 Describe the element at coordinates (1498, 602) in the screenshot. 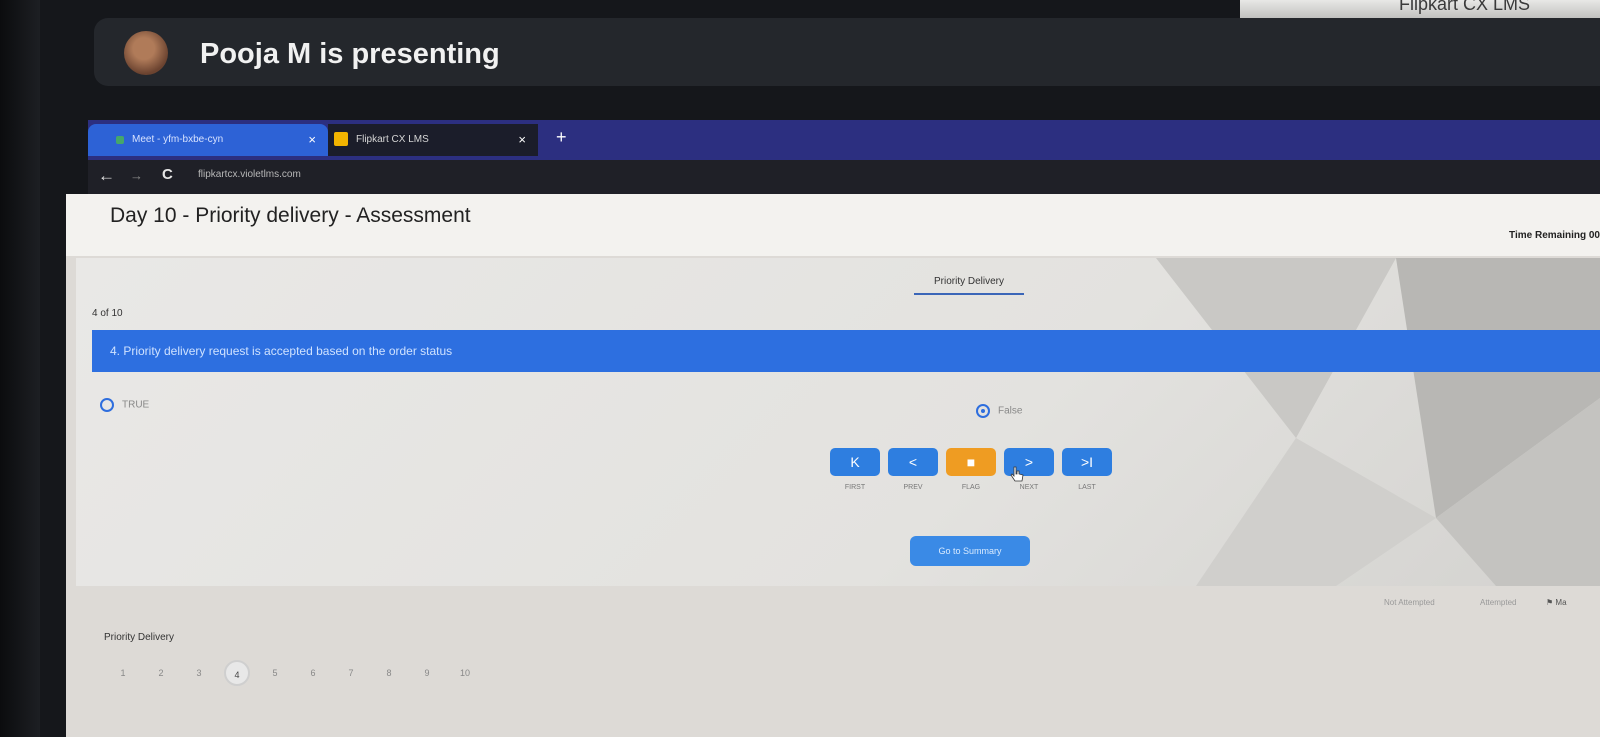

I see `legend-attempted: Attempted` at that location.